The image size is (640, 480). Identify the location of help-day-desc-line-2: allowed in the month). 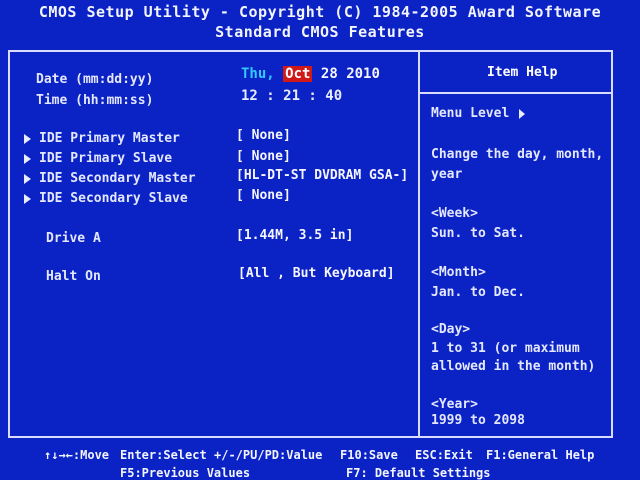
(513, 366).